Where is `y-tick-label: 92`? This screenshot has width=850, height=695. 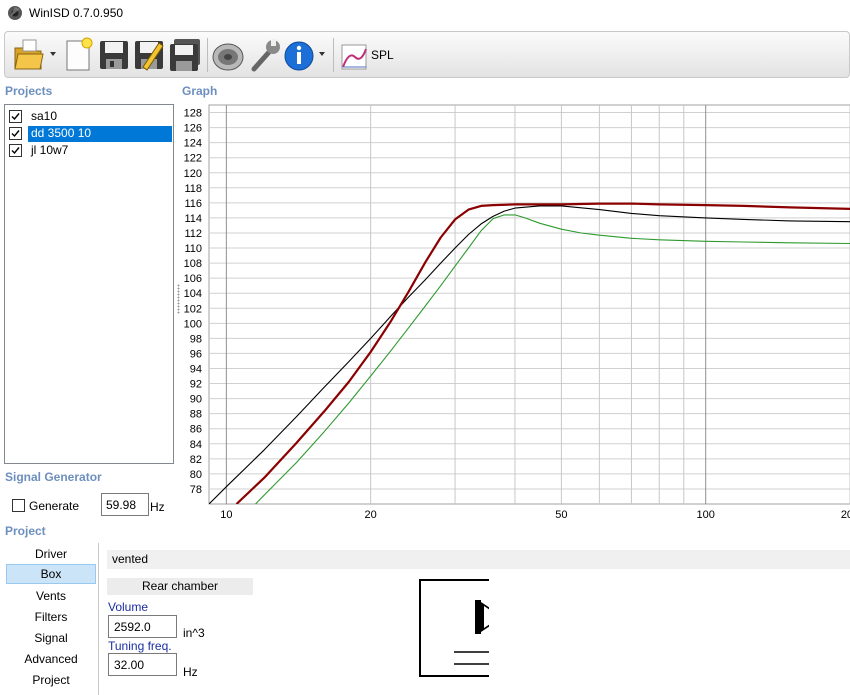 y-tick-label: 92 is located at coordinates (196, 385).